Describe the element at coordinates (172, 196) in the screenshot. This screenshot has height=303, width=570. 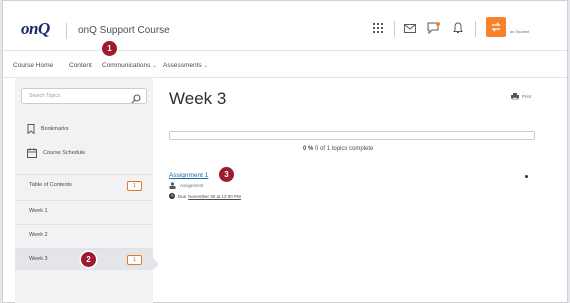
I see `clock-icon` at that location.